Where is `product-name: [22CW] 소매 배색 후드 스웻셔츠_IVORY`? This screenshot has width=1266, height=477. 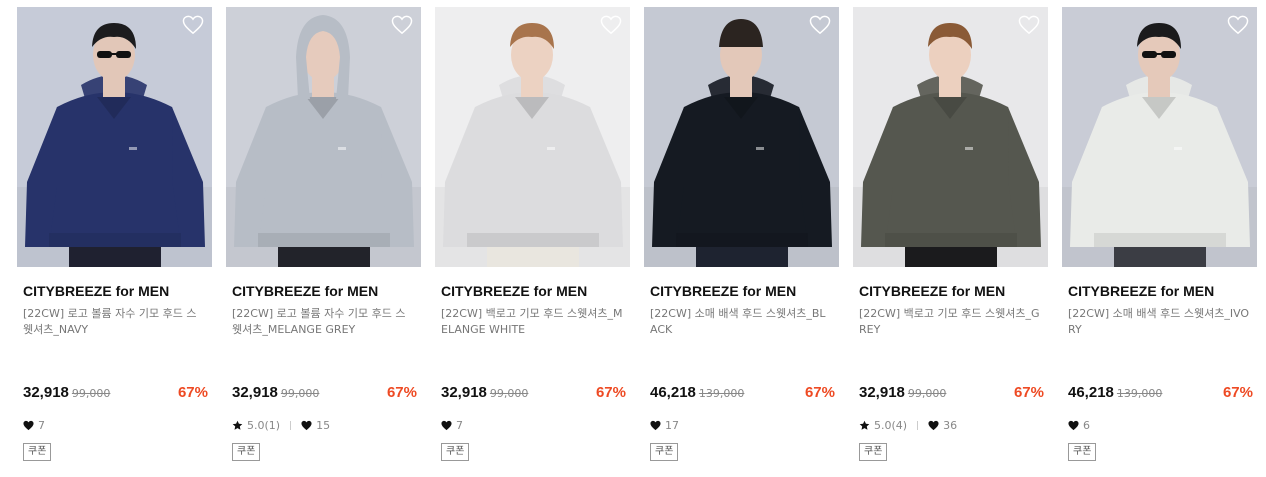 product-name: [22CW] 소매 배색 후드 스웻셔츠_IVORY is located at coordinates (1159, 322).